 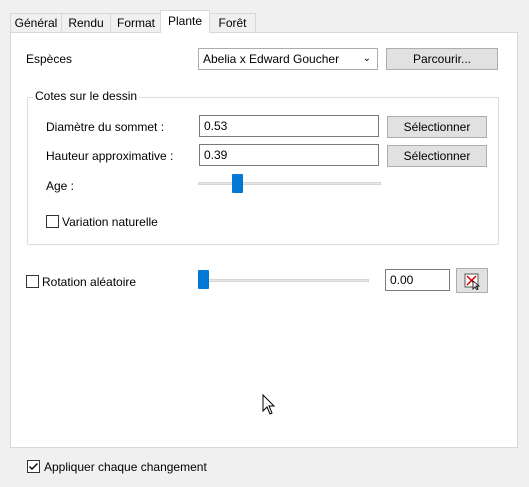 What do you see at coordinates (289, 155) in the screenshot?
I see `height-field: 0.39` at bounding box center [289, 155].